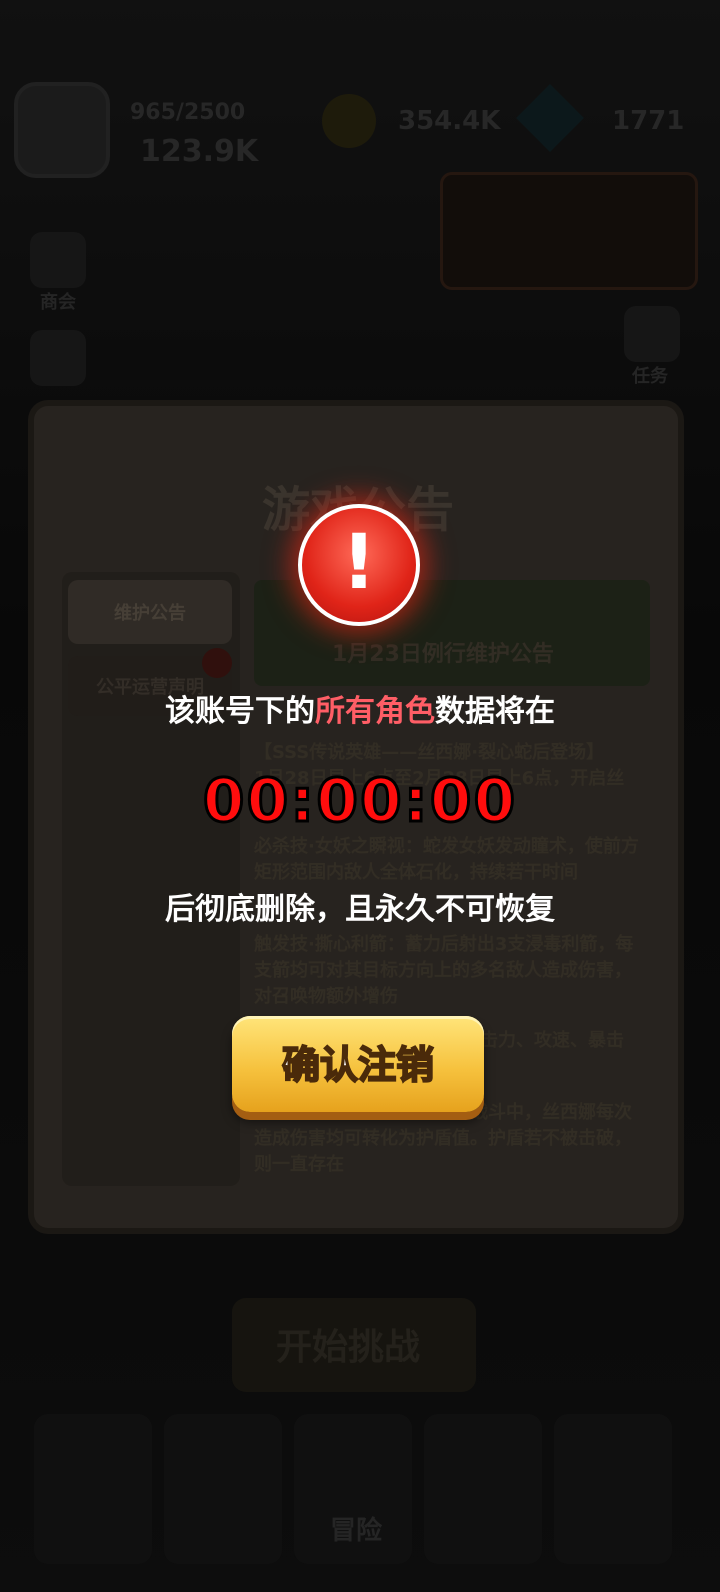 This screenshot has width=720, height=1592. I want to click on exclamation-icon: !, so click(359, 561).